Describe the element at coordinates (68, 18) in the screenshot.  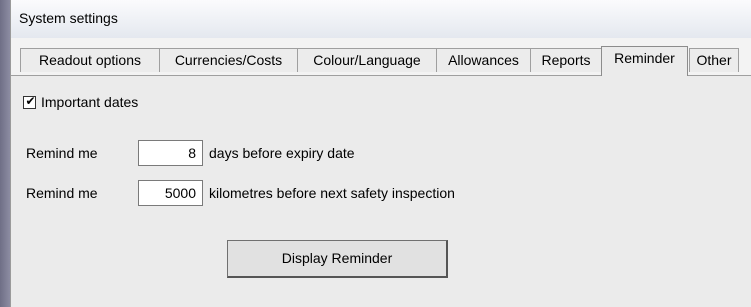
I see `window-title: System settings` at that location.